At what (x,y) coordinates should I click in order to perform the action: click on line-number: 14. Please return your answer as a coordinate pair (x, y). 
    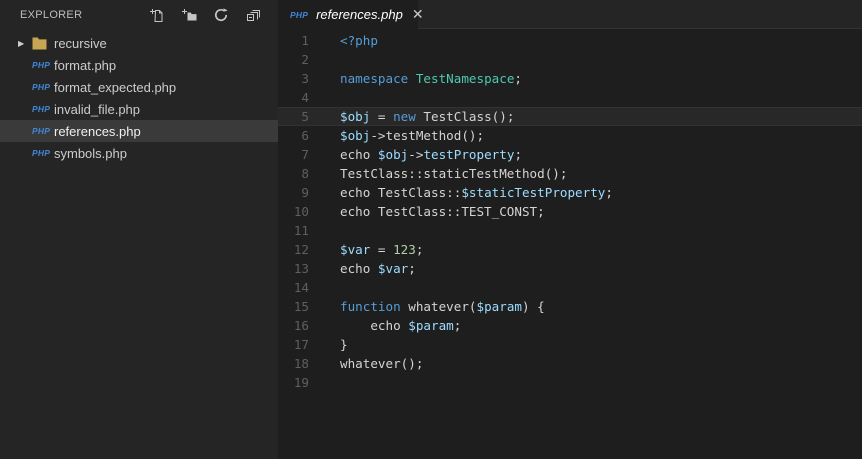
    Looking at the image, I should click on (301, 287).